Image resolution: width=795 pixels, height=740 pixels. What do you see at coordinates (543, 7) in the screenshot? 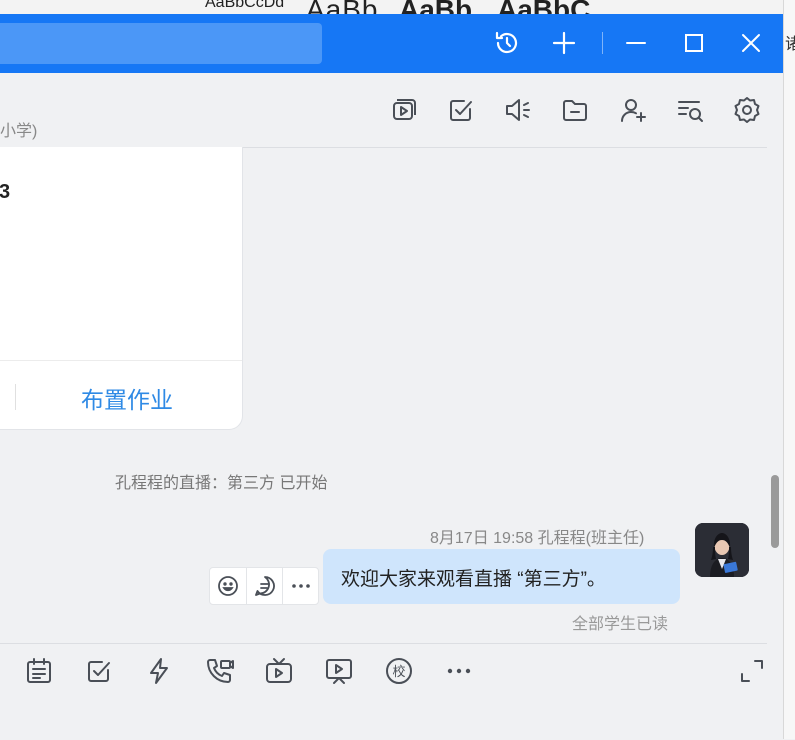
I see `style-sample: AaBbC` at bounding box center [543, 7].